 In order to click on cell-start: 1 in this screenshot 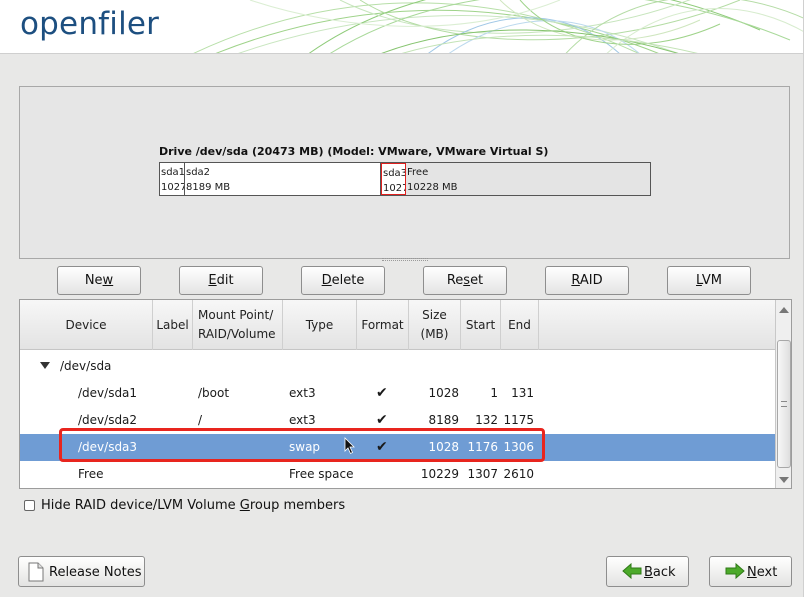, I will do `click(494, 393)`.